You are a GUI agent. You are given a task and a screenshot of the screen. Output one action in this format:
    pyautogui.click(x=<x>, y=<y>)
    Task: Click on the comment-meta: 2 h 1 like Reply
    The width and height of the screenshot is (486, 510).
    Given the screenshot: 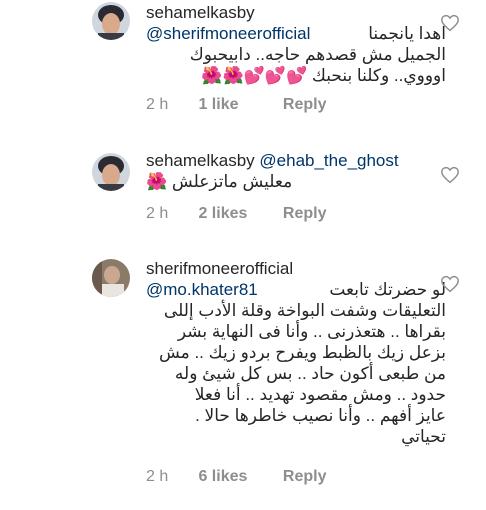 What is the action you would take?
    pyautogui.click(x=236, y=105)
    